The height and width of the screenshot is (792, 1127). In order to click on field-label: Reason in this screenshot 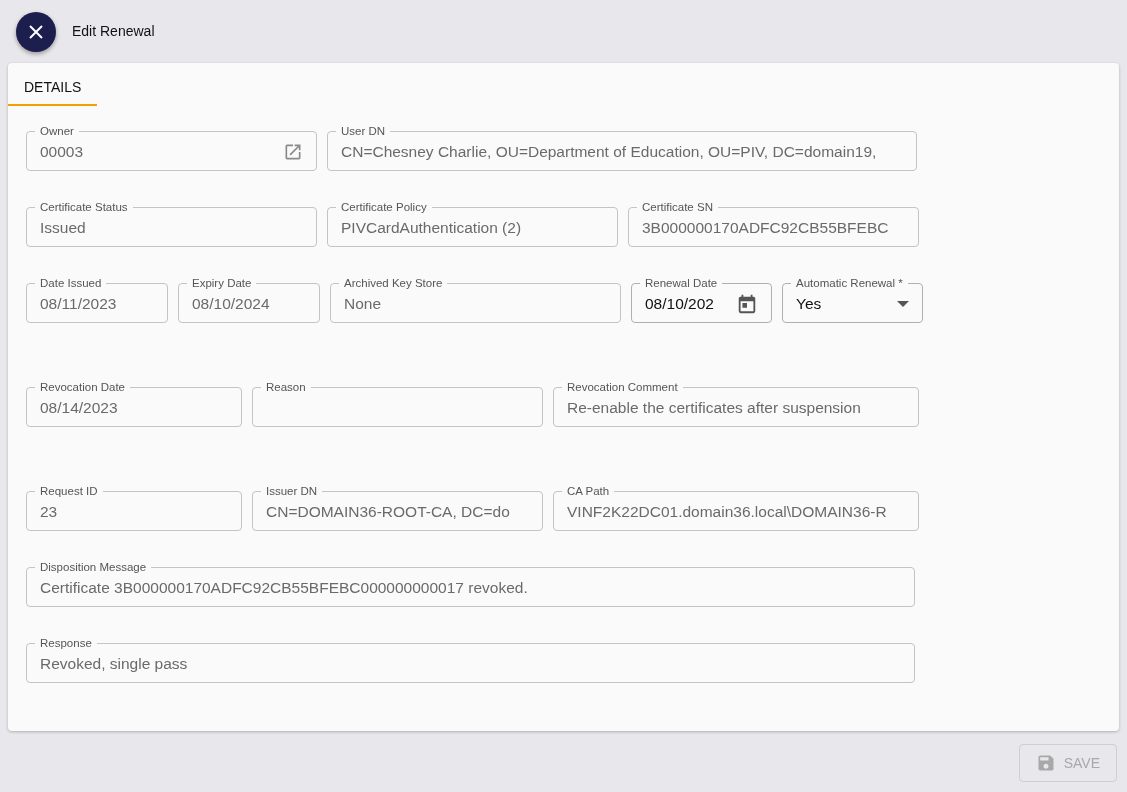, I will do `click(286, 387)`.